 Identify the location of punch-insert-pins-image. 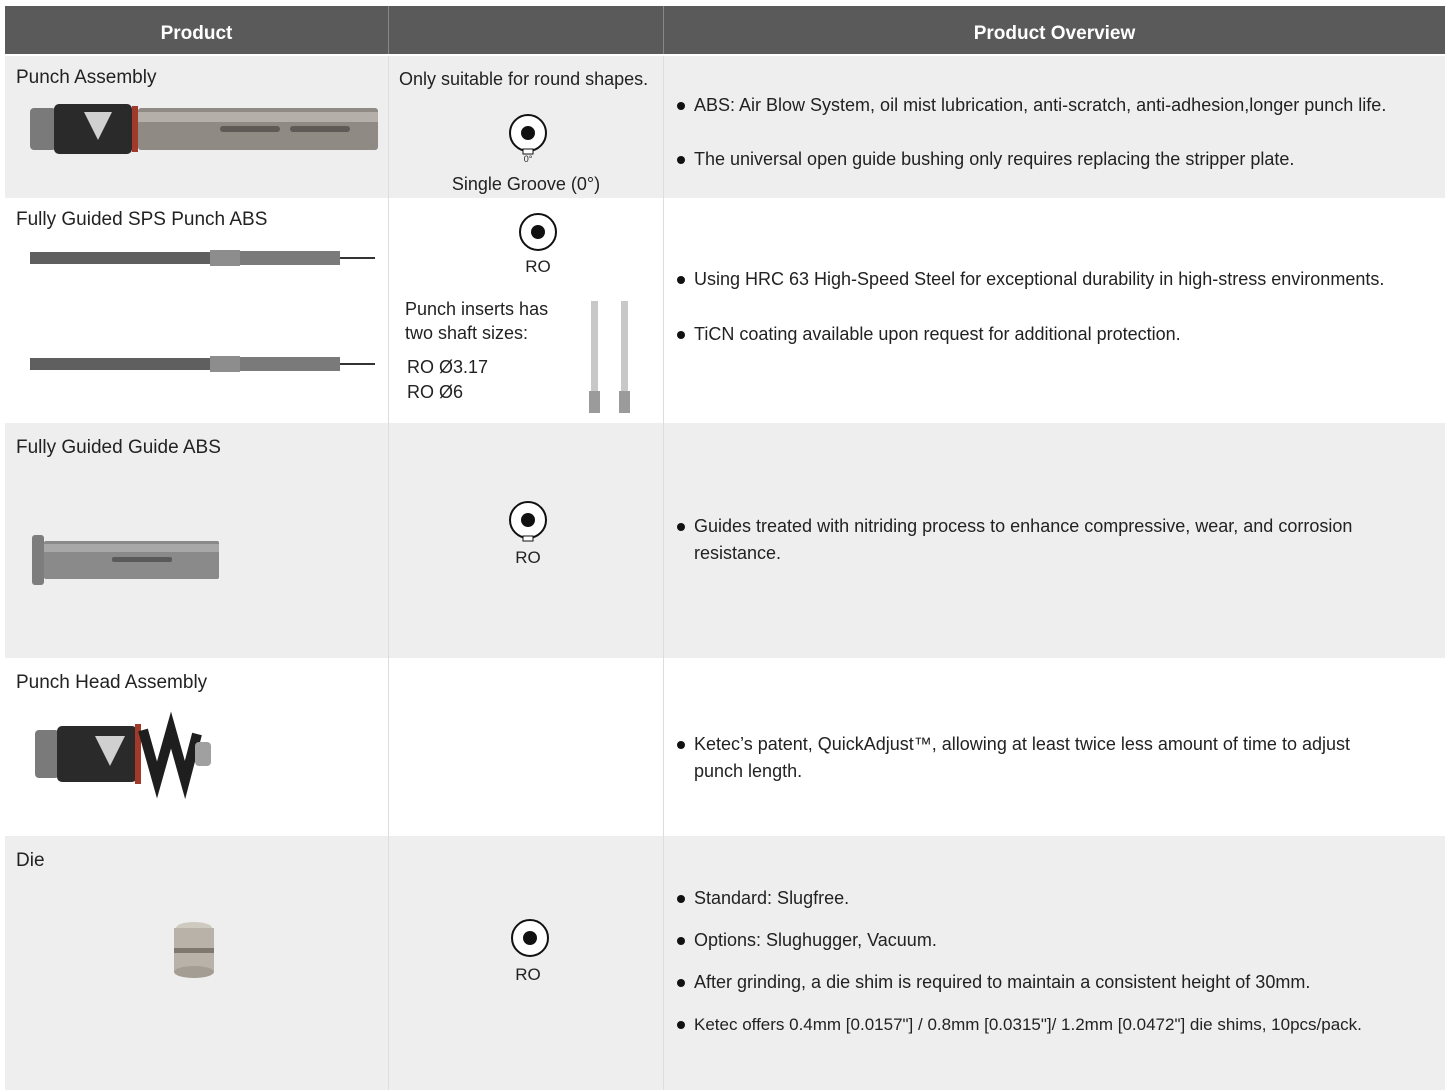
(609, 357).